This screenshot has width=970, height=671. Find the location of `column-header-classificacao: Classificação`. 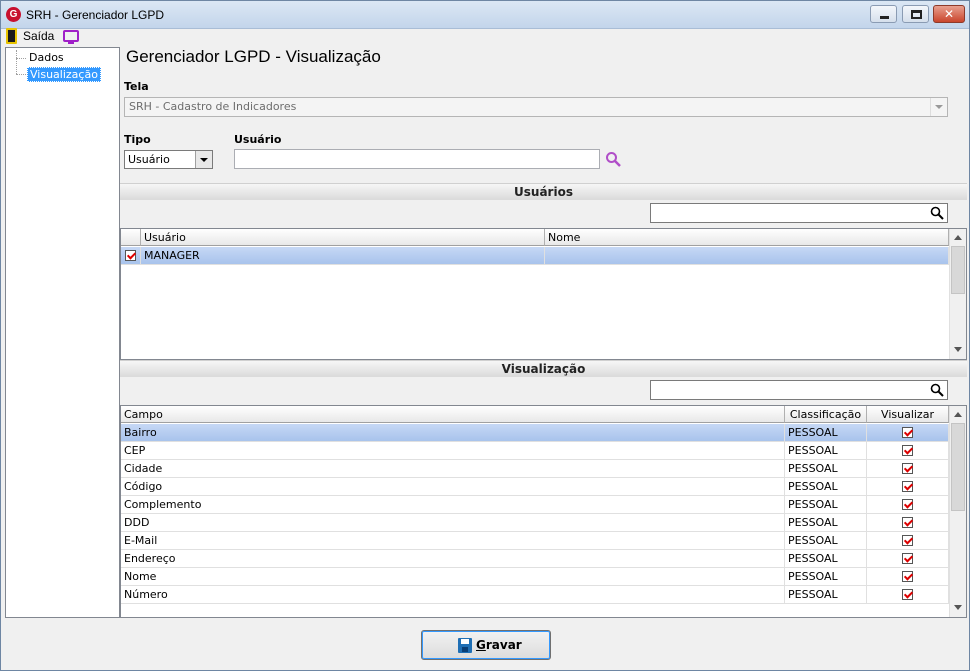

column-header-classificacao: Classificação is located at coordinates (826, 414).